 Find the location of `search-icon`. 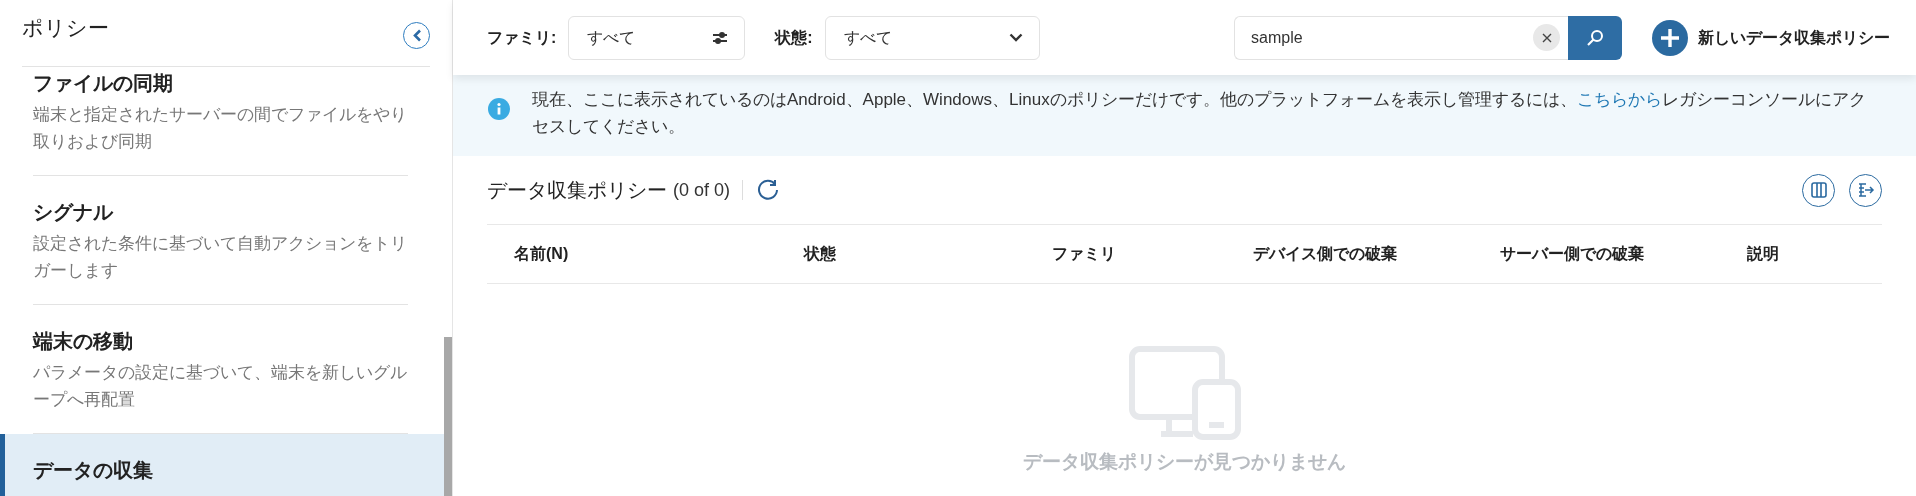

search-icon is located at coordinates (1595, 37).